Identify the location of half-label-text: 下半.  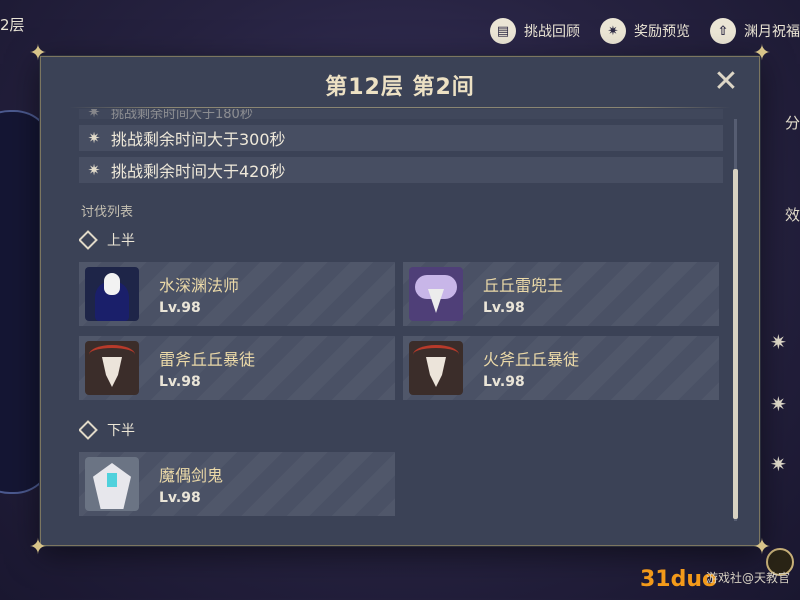
(121, 431).